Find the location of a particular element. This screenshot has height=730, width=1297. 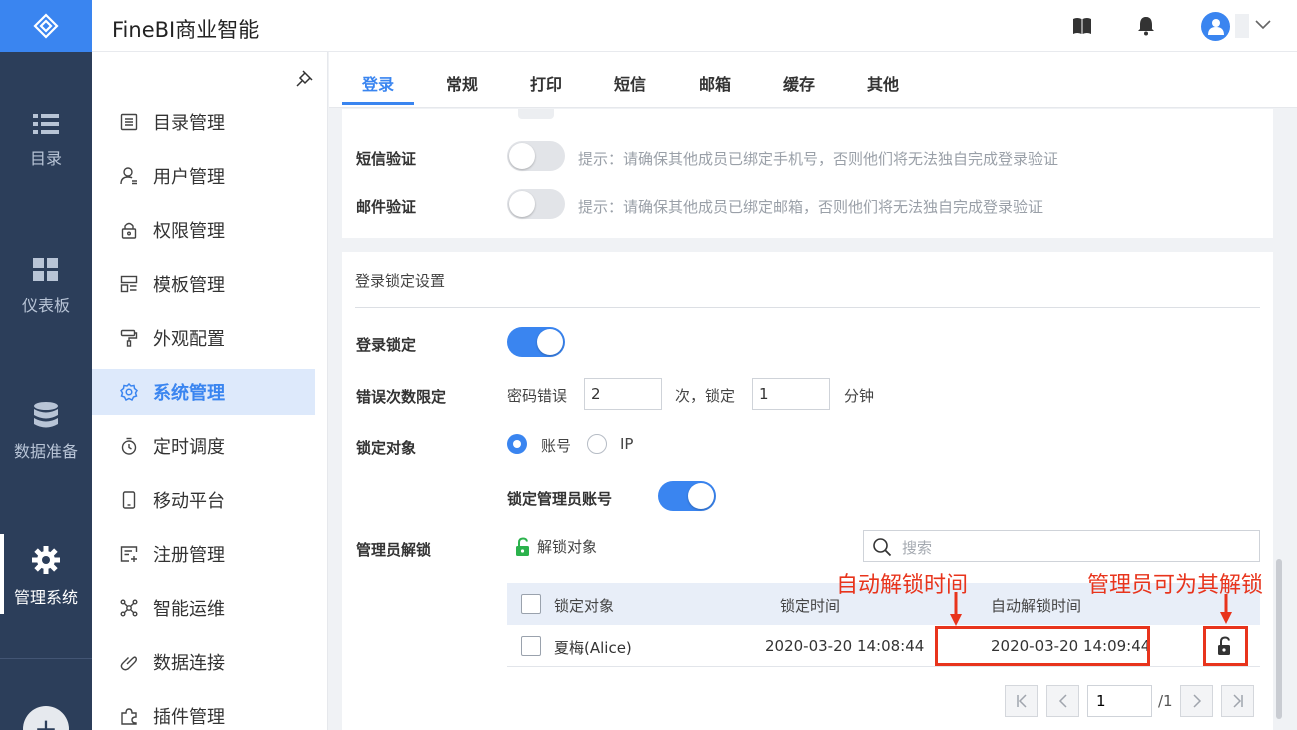

admin-unlock-label: 管理员解锁 is located at coordinates (394, 550).